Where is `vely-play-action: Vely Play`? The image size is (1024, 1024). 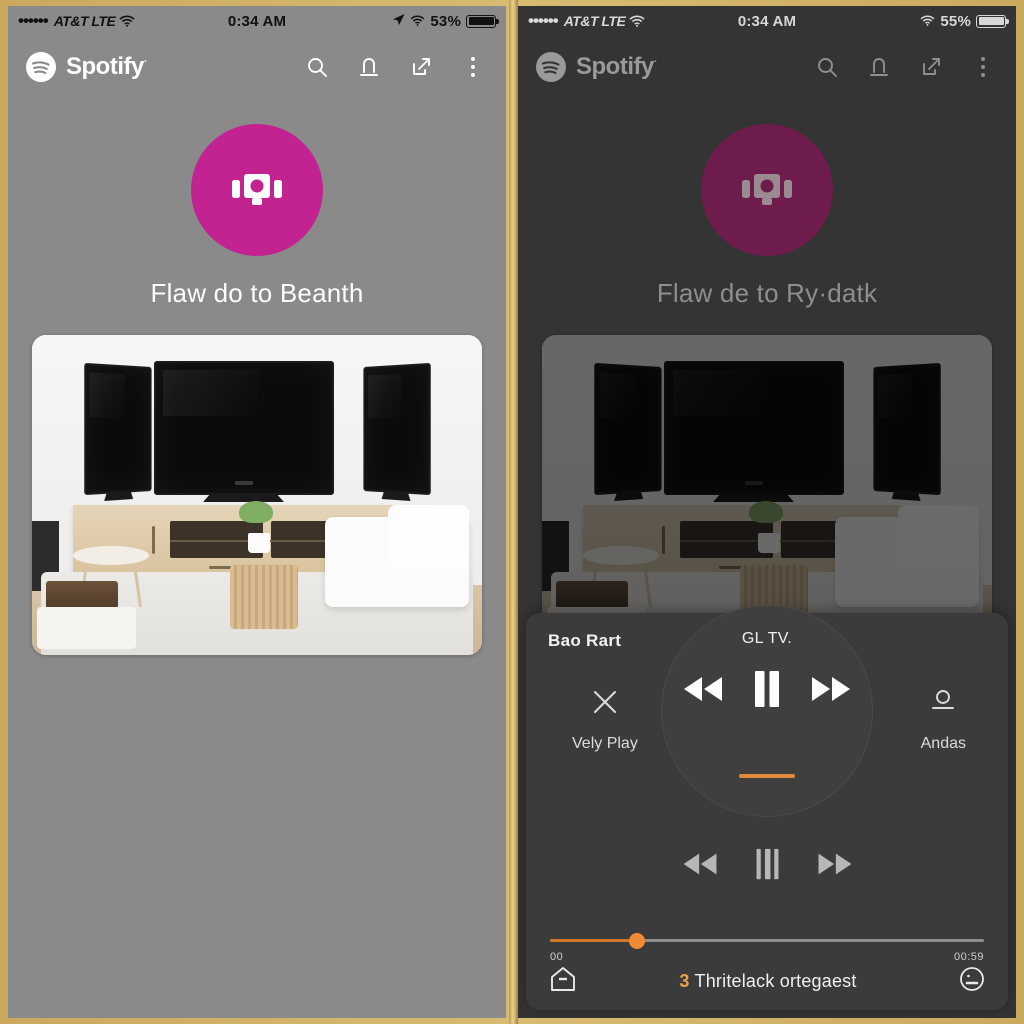
vely-play-action: Vely Play is located at coordinates (605, 720).